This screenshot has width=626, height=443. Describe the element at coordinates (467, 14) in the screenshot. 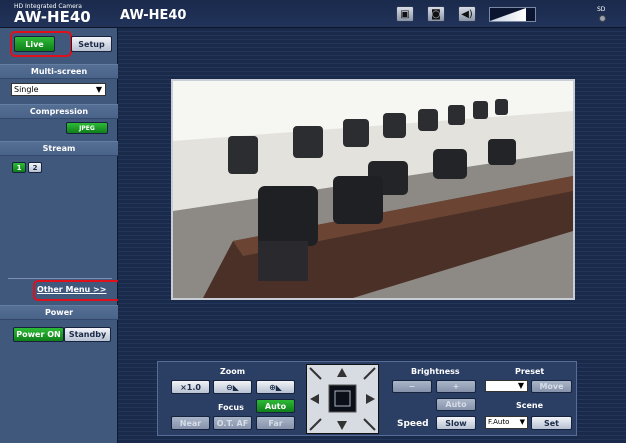

I see `volume-icon: ◀)` at that location.